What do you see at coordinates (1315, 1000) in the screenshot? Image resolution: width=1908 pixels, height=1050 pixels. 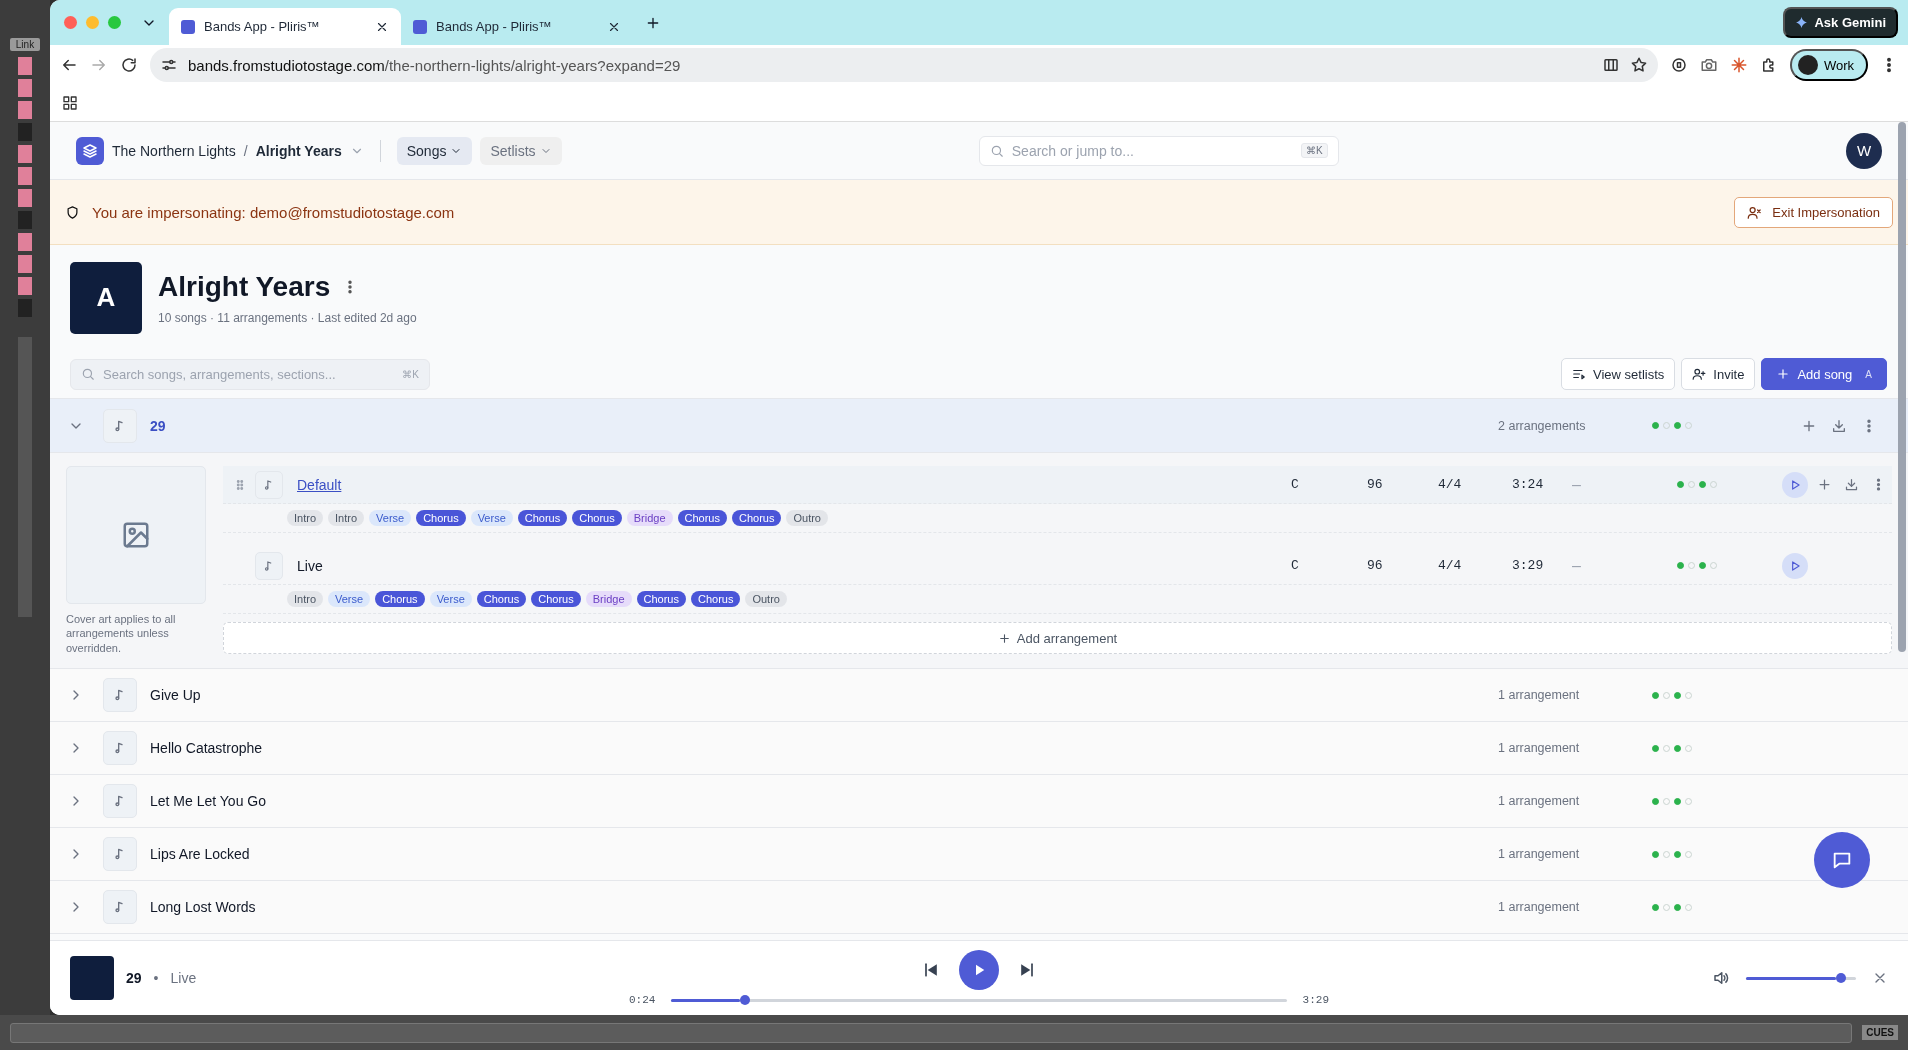 I see `total-time: 3:29` at bounding box center [1315, 1000].